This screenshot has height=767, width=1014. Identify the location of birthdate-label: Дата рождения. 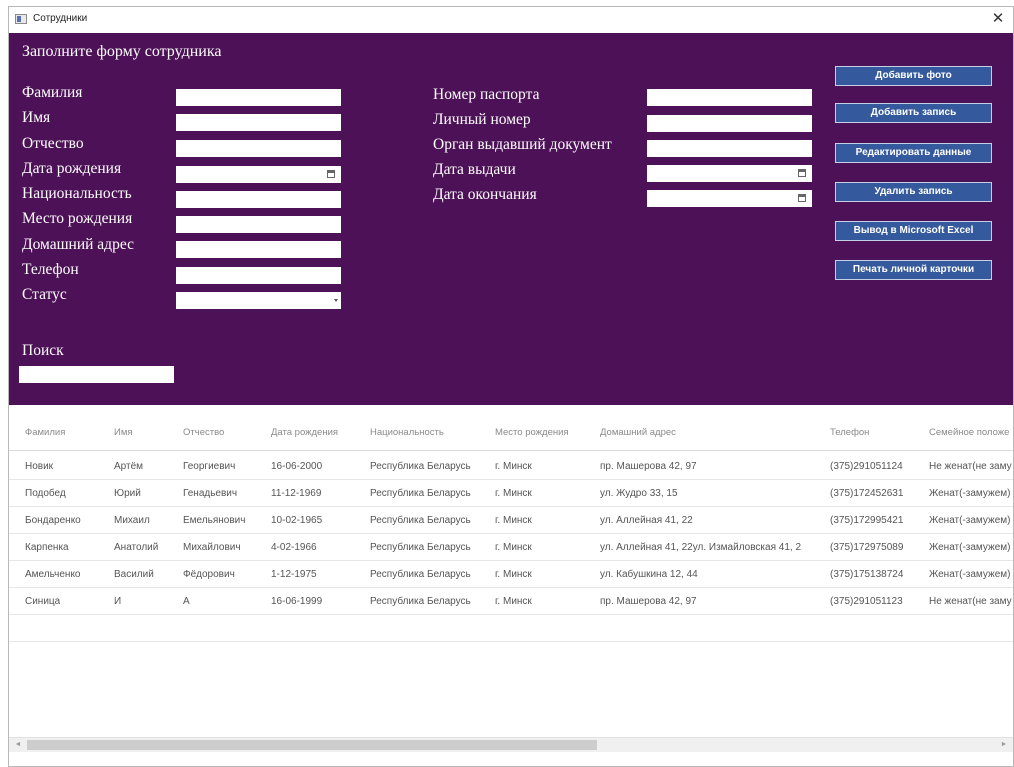
(72, 168).